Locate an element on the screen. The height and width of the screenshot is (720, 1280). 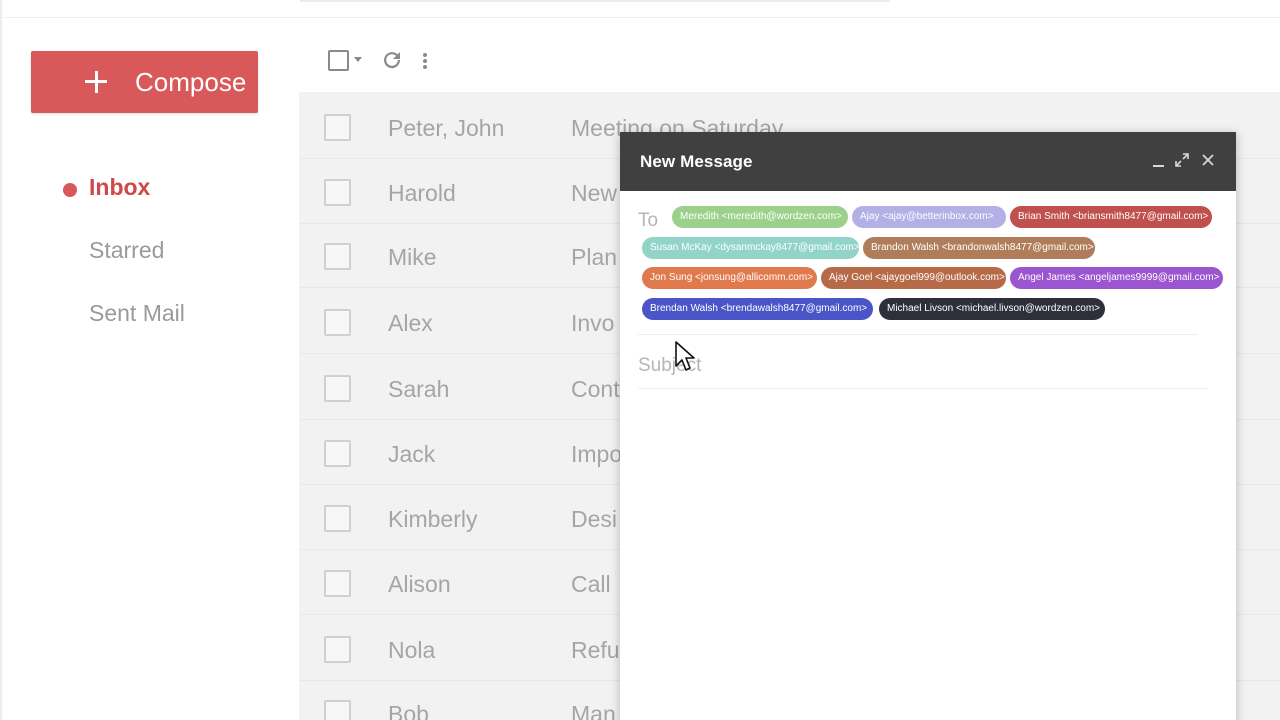
top-divider is located at coordinates (640, 17).